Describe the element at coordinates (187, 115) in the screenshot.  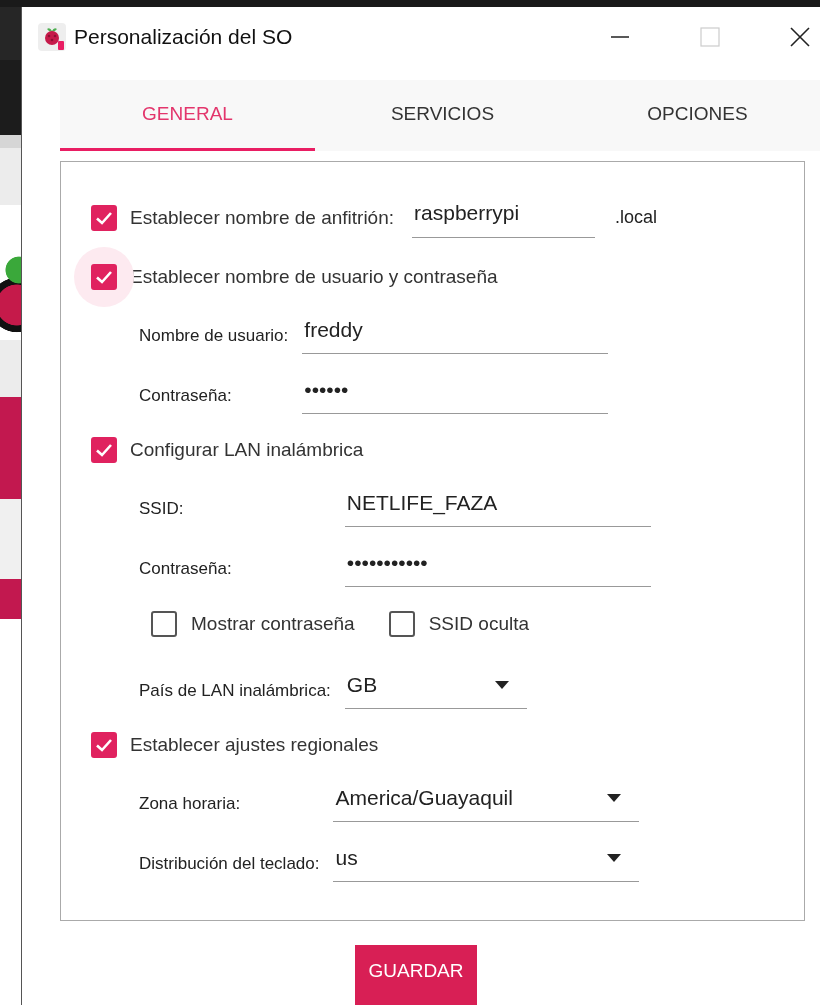
I see `tab: GENERAL` at that location.